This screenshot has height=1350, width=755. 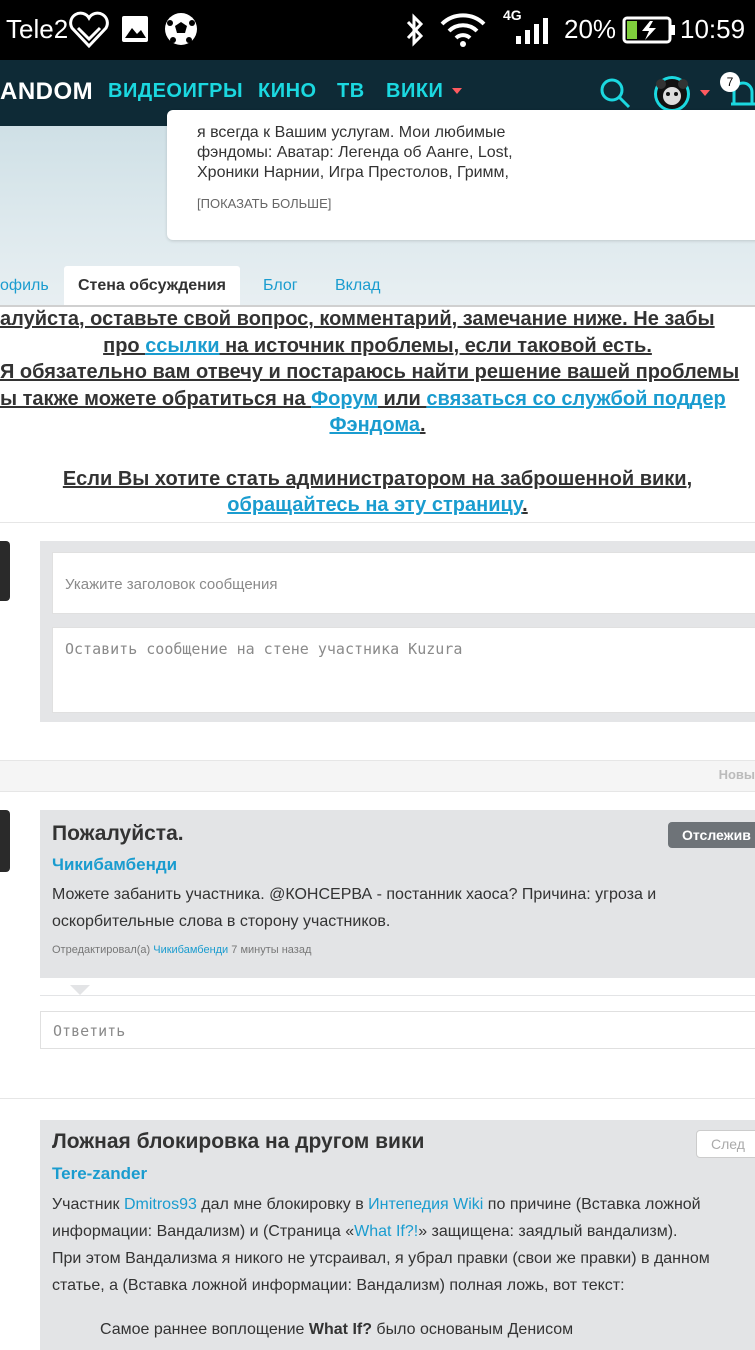 I want to click on title-placeholder: Укажите заголовок сообщения, so click(x=171, y=584).